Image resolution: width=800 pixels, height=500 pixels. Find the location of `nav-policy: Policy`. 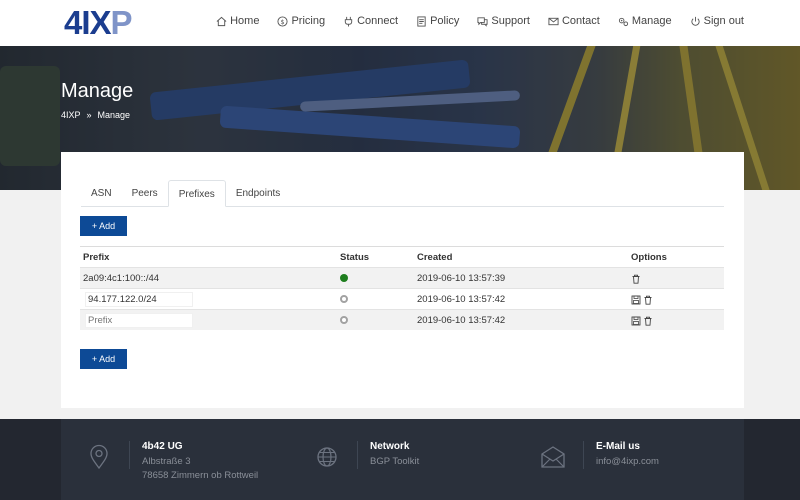

nav-policy: Policy is located at coordinates (437, 21).